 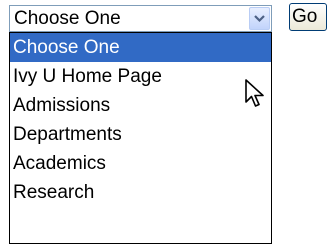 What do you see at coordinates (140, 105) in the screenshot?
I see `option-admissions: Admissions` at bounding box center [140, 105].